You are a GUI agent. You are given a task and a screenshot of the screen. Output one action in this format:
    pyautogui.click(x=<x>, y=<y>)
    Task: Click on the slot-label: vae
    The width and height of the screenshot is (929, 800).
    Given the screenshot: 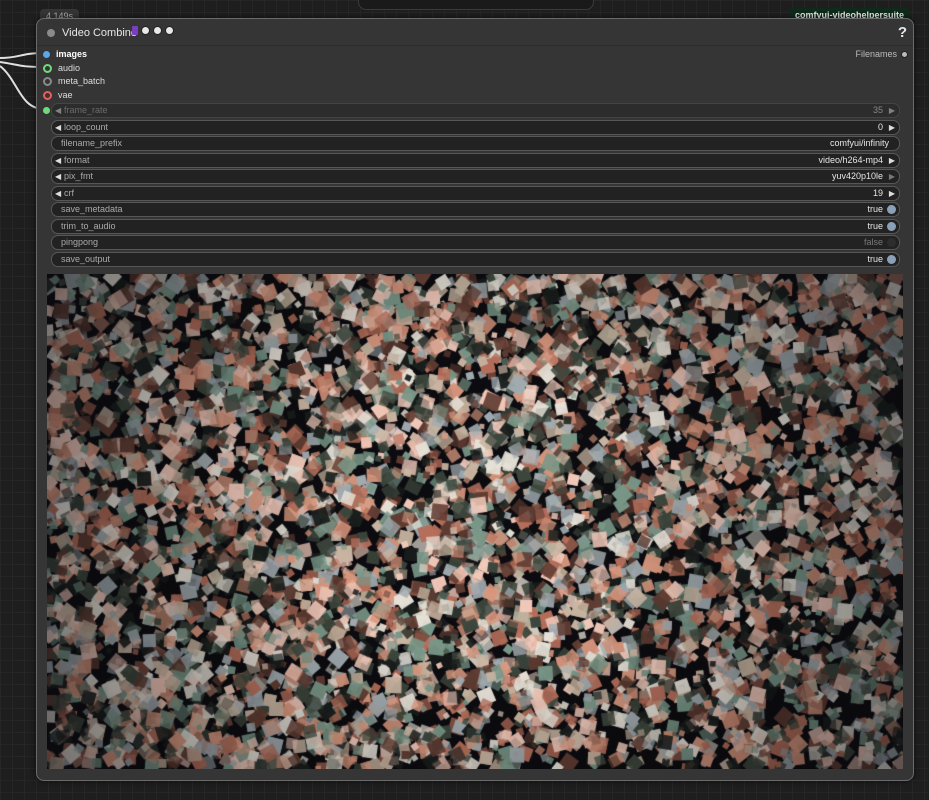 What is the action you would take?
    pyautogui.click(x=65, y=95)
    